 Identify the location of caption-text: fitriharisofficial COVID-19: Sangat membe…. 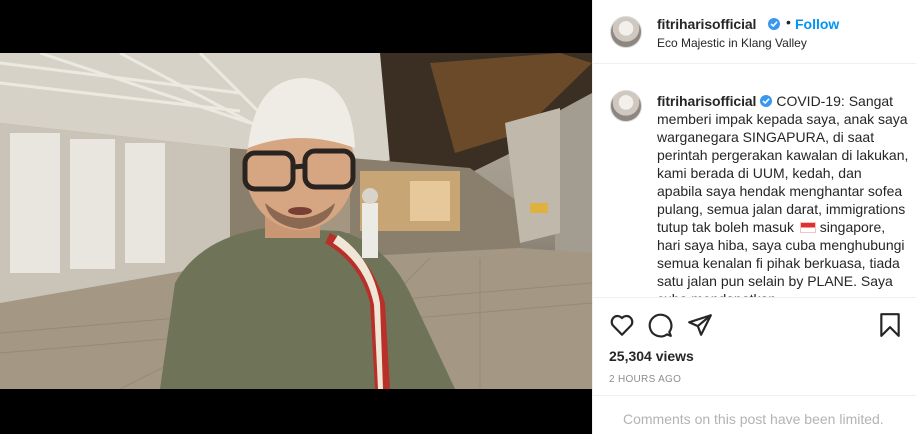
(783, 194).